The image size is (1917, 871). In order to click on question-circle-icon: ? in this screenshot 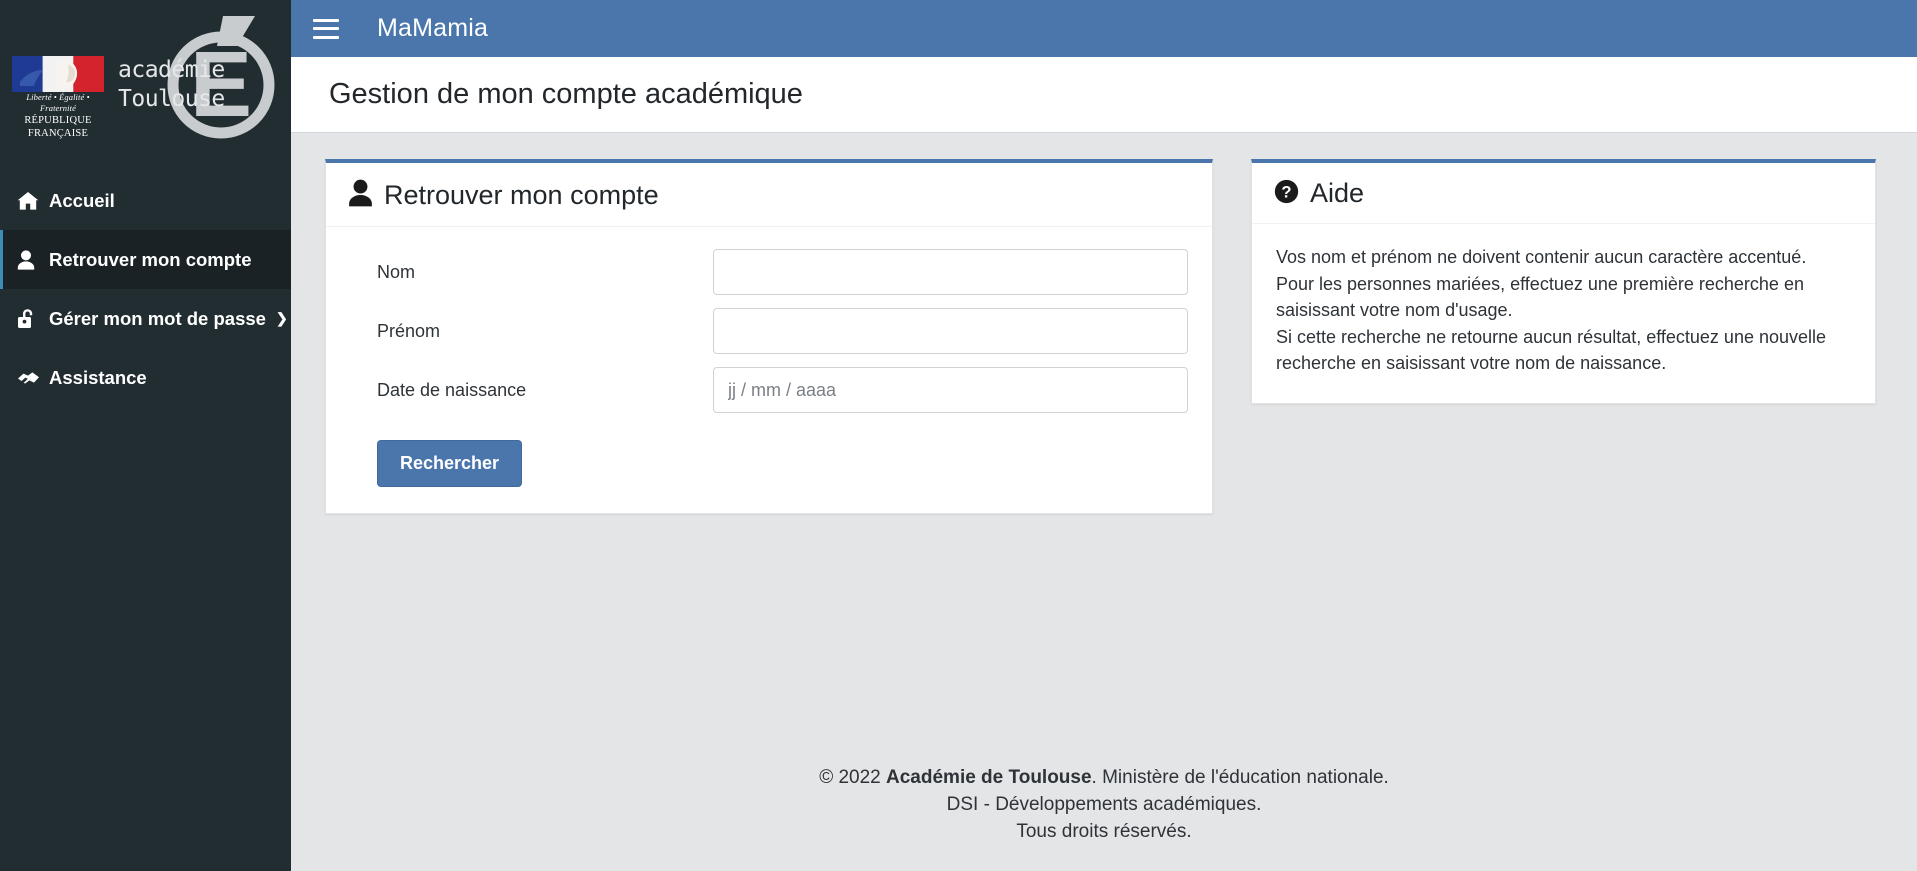, I will do `click(1286, 194)`.